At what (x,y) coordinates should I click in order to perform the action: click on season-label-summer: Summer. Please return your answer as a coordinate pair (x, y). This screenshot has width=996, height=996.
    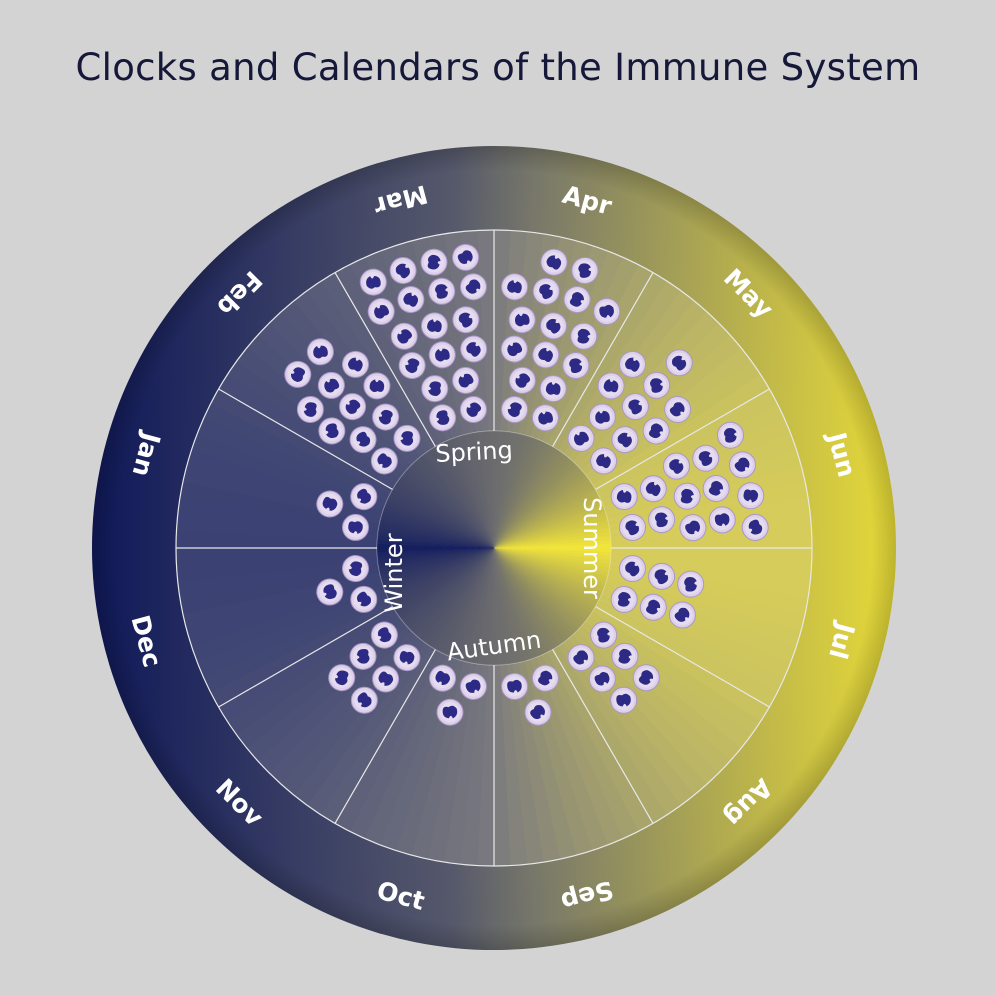
    Looking at the image, I should click on (592, 548).